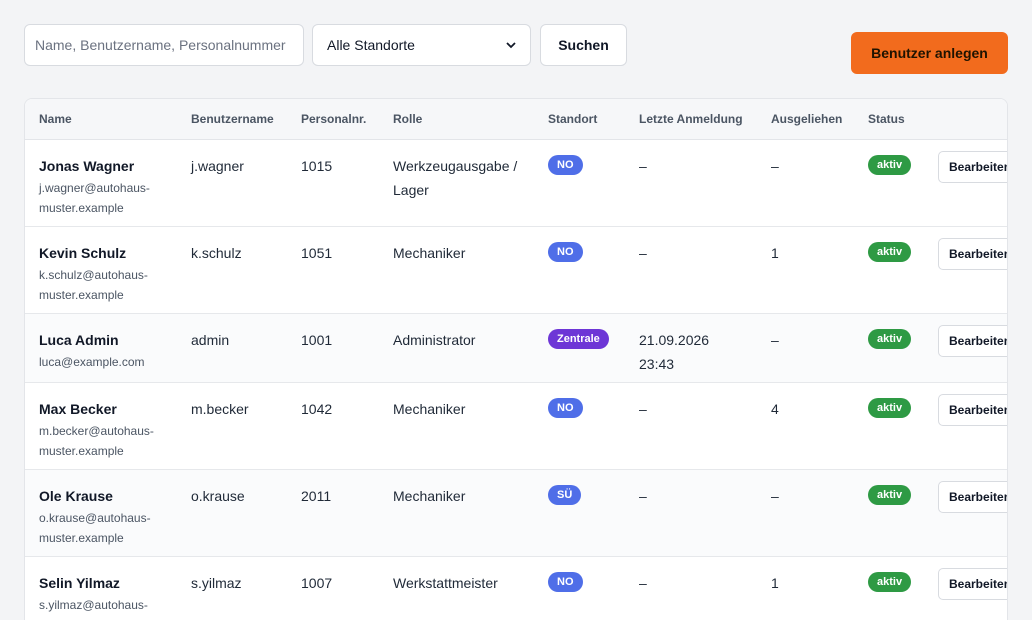  Describe the element at coordinates (775, 409) in the screenshot. I see `borrowed-count: 4` at that location.